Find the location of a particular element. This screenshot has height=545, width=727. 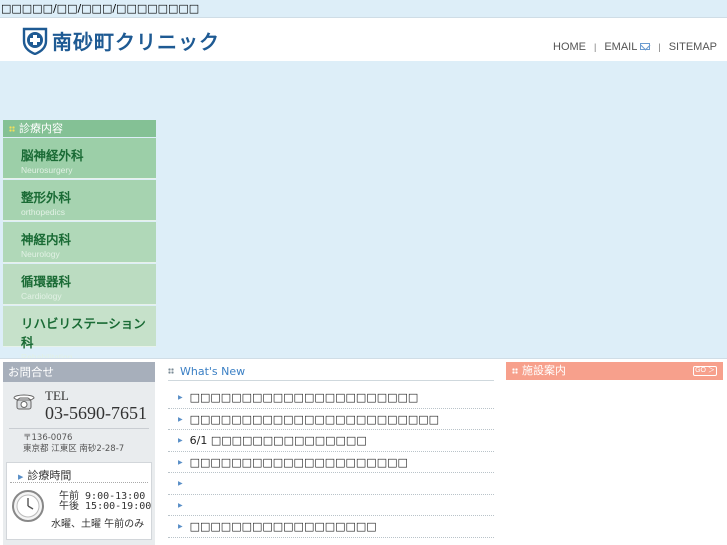

postal-code: 〒136-0076 is located at coordinates (48, 438).